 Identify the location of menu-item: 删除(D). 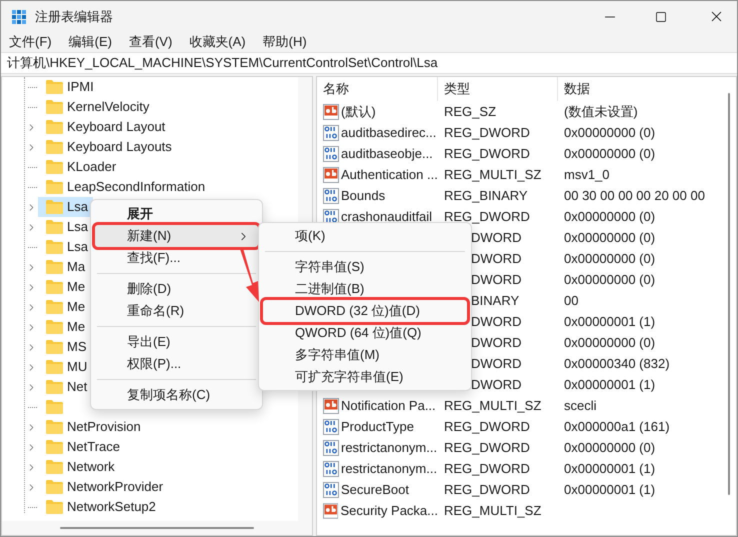
(137, 289).